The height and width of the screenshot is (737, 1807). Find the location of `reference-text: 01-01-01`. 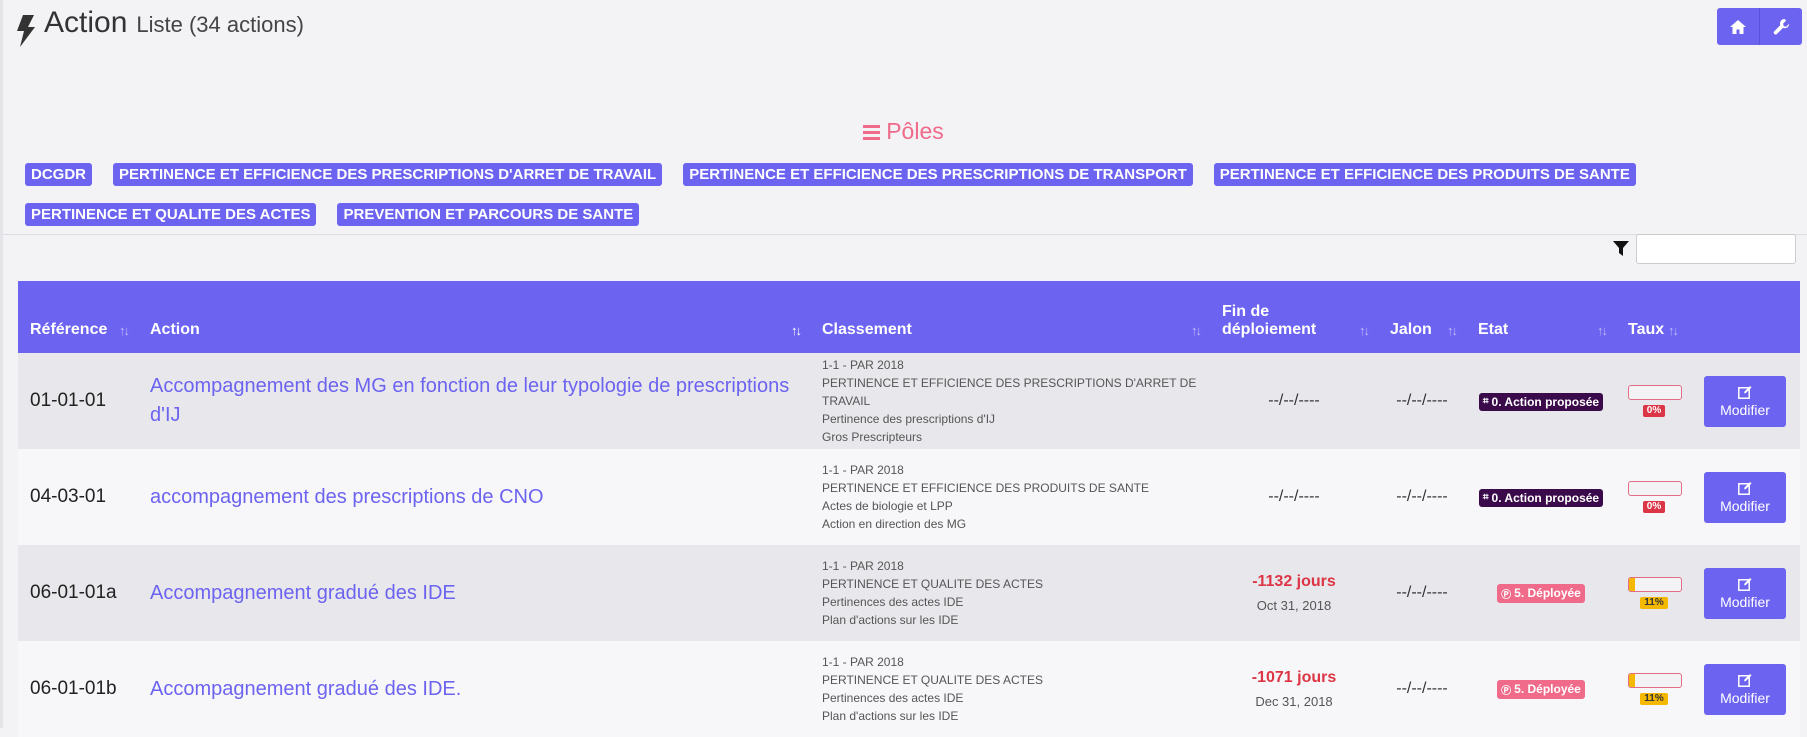

reference-text: 01-01-01 is located at coordinates (68, 400).